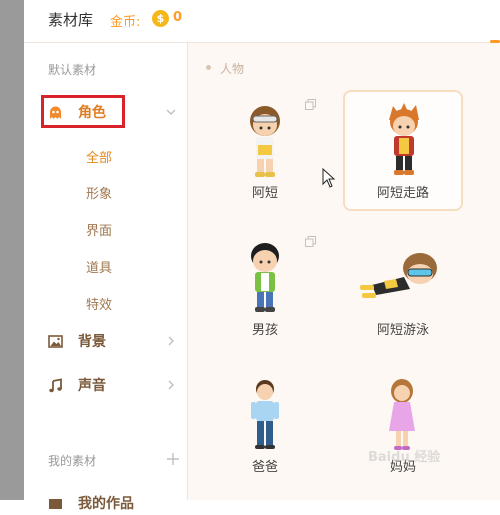  What do you see at coordinates (71, 20) in the screenshot?
I see `app-title: 素材库` at bounding box center [71, 20].